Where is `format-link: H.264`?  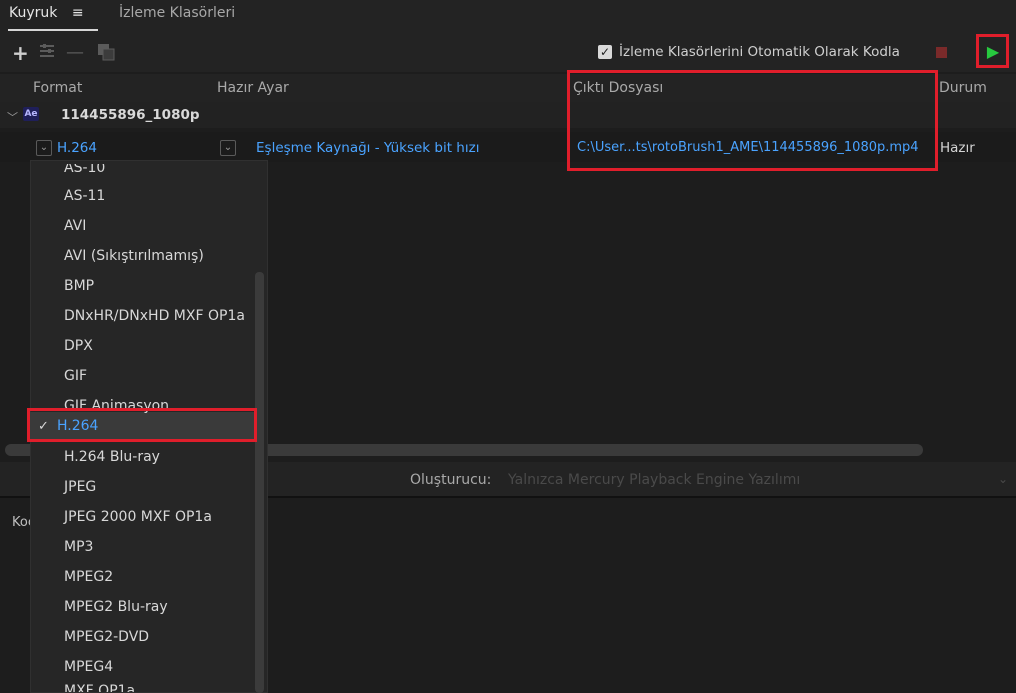
format-link: H.264 is located at coordinates (77, 148).